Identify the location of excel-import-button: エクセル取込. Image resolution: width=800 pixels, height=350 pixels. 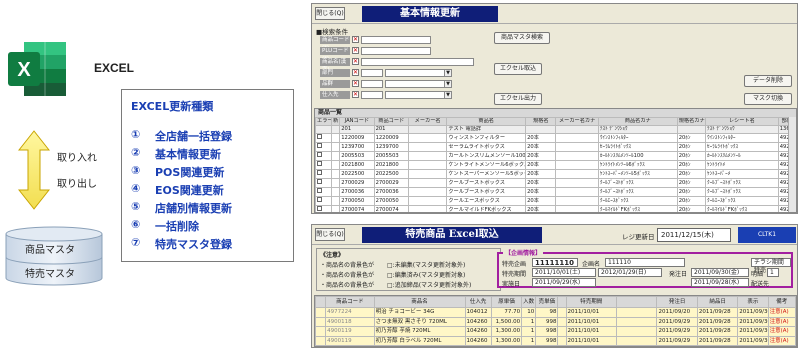
(518, 69).